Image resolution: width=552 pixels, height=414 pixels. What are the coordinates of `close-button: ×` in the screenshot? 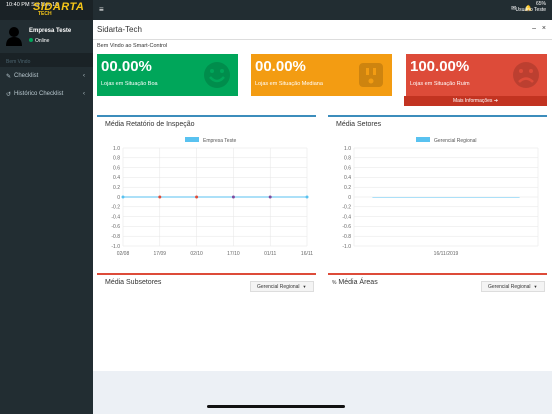 It's located at (544, 28).